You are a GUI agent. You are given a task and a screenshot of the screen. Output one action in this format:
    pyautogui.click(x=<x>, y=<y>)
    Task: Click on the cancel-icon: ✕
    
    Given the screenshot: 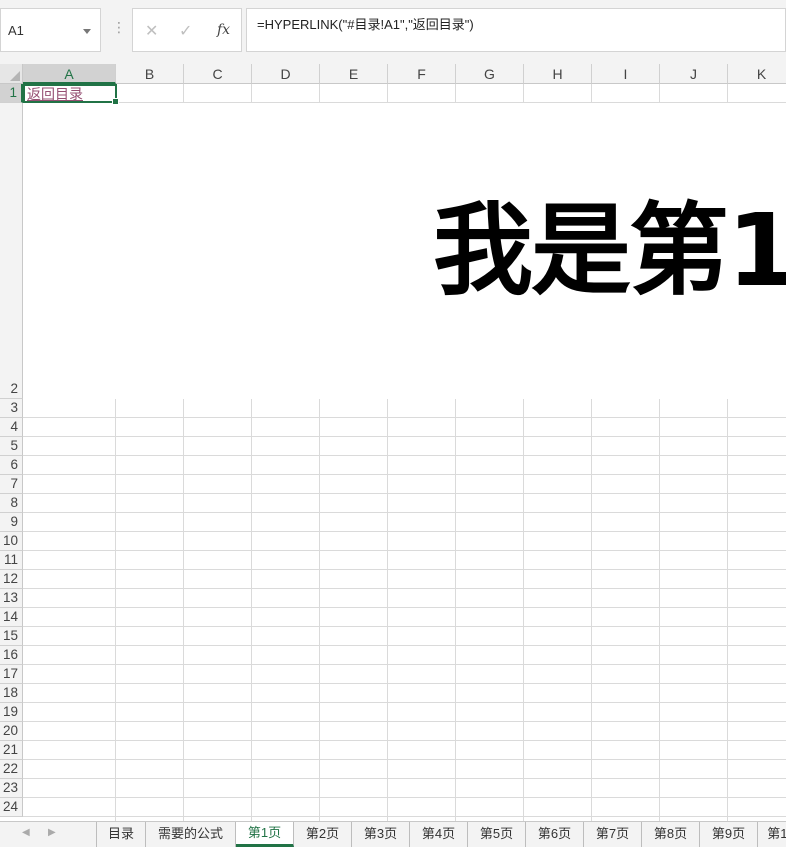 What is the action you would take?
    pyautogui.click(x=151, y=31)
    